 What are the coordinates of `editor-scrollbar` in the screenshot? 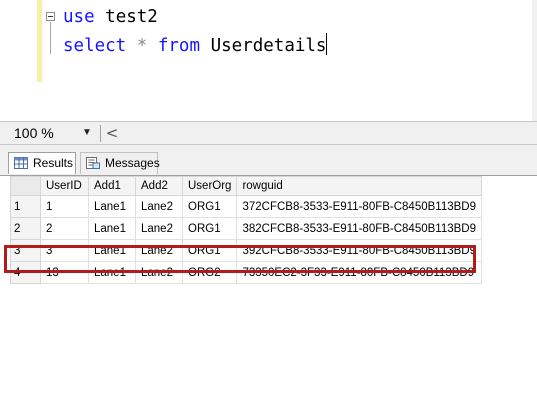 It's located at (534, 60).